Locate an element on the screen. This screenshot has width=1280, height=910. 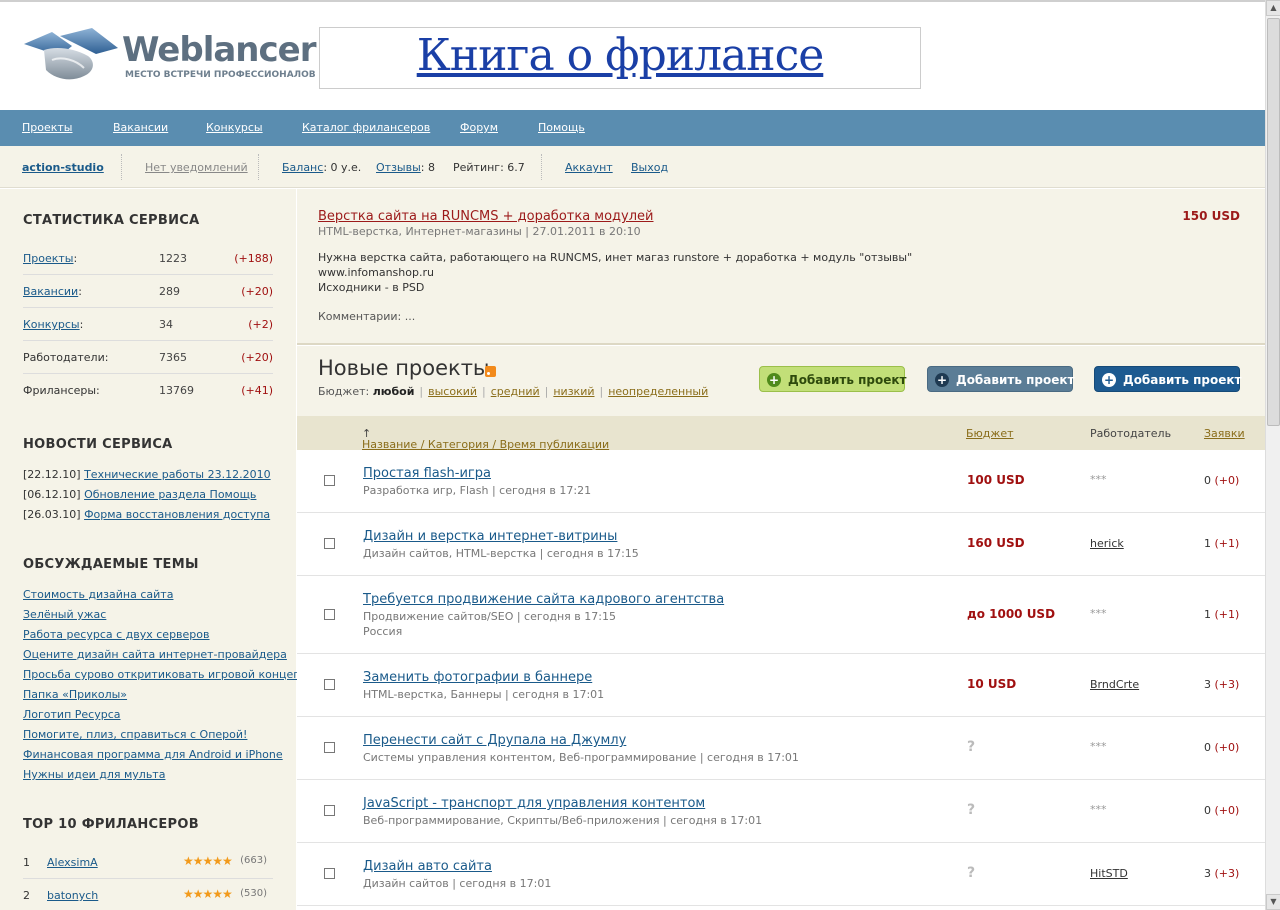
topic-link: Работа ресурса с двух серверов is located at coordinates (116, 634).